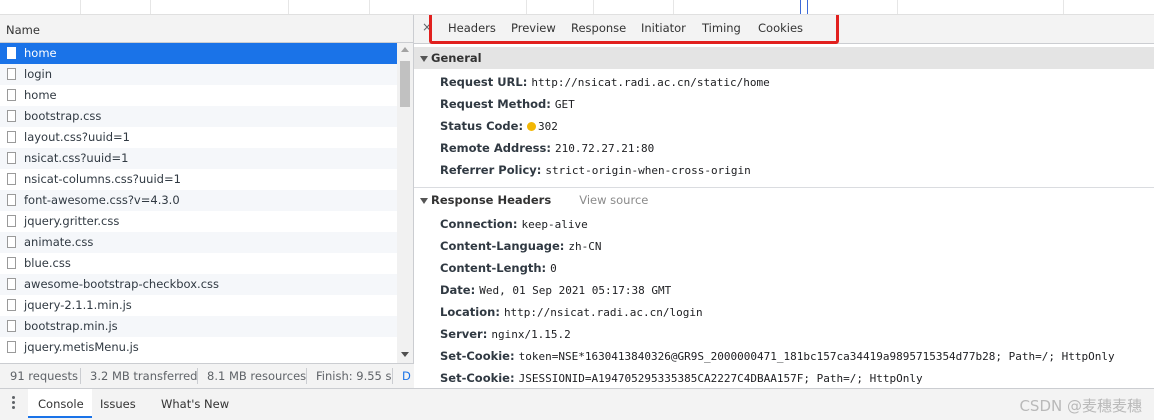  I want to click on request-name: layout.css?uuid=1, so click(77, 137).